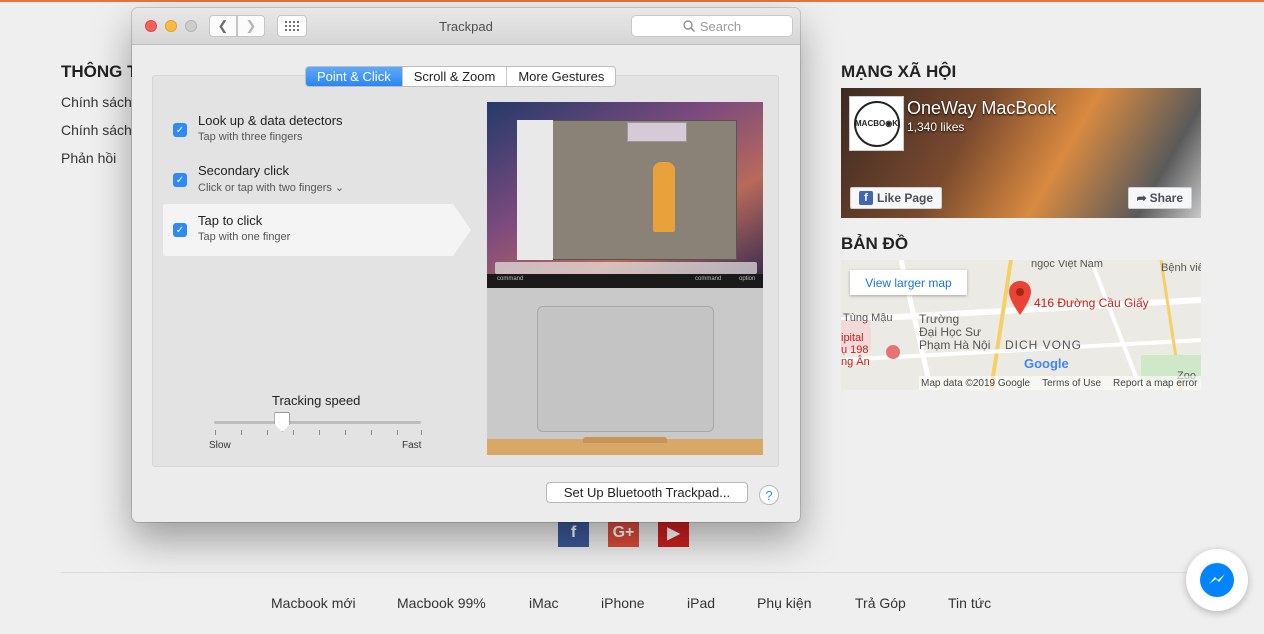  What do you see at coordinates (1020, 298) in the screenshot?
I see `map-pin-icon` at bounding box center [1020, 298].